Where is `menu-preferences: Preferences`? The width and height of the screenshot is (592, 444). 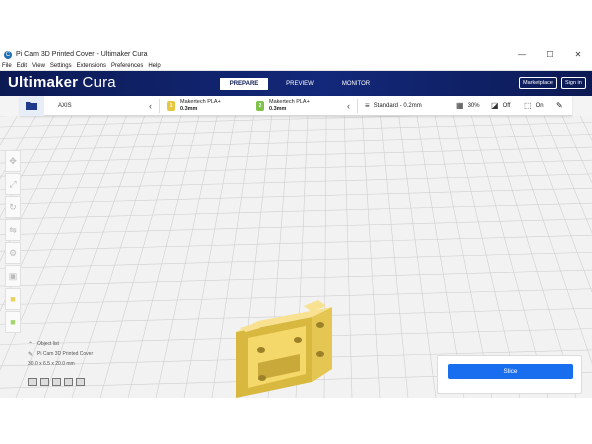
menu-preferences: Preferences is located at coordinates (127, 66).